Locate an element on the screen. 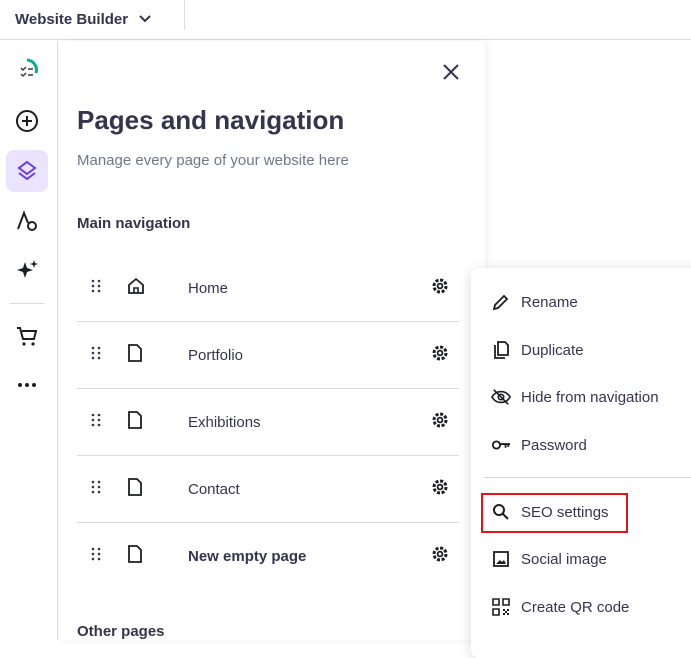  page-row: Exhibitions is located at coordinates (268, 422).